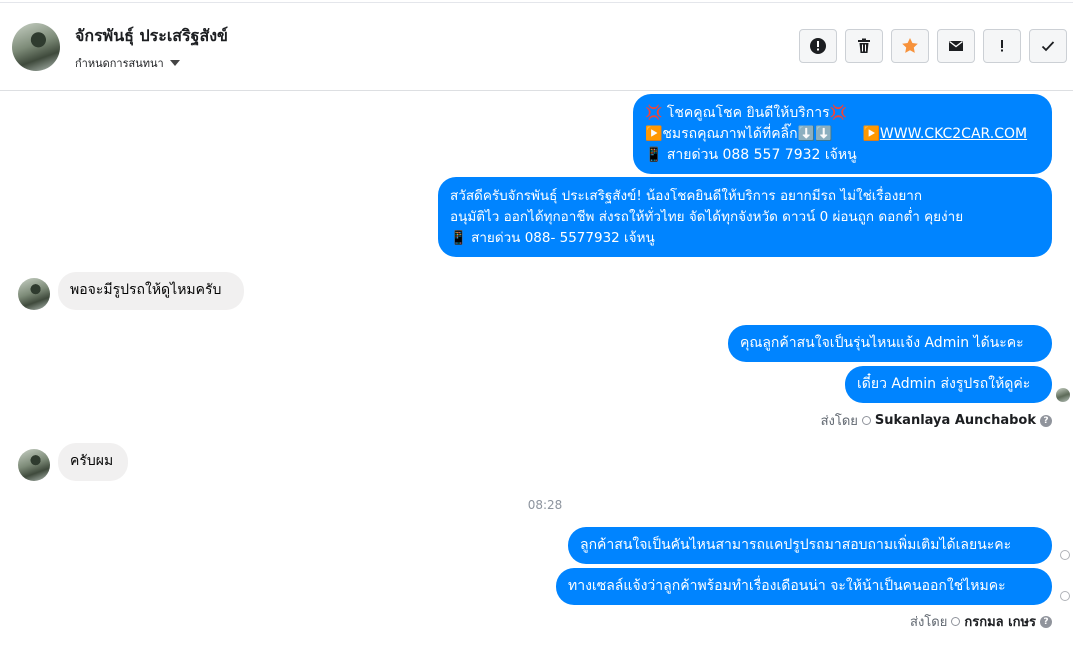 The image size is (1073, 645). I want to click on conversation-header: จักรพันธุ์ ประเสริฐสังข์ กำหนดการสนทนา, so click(536, 45).